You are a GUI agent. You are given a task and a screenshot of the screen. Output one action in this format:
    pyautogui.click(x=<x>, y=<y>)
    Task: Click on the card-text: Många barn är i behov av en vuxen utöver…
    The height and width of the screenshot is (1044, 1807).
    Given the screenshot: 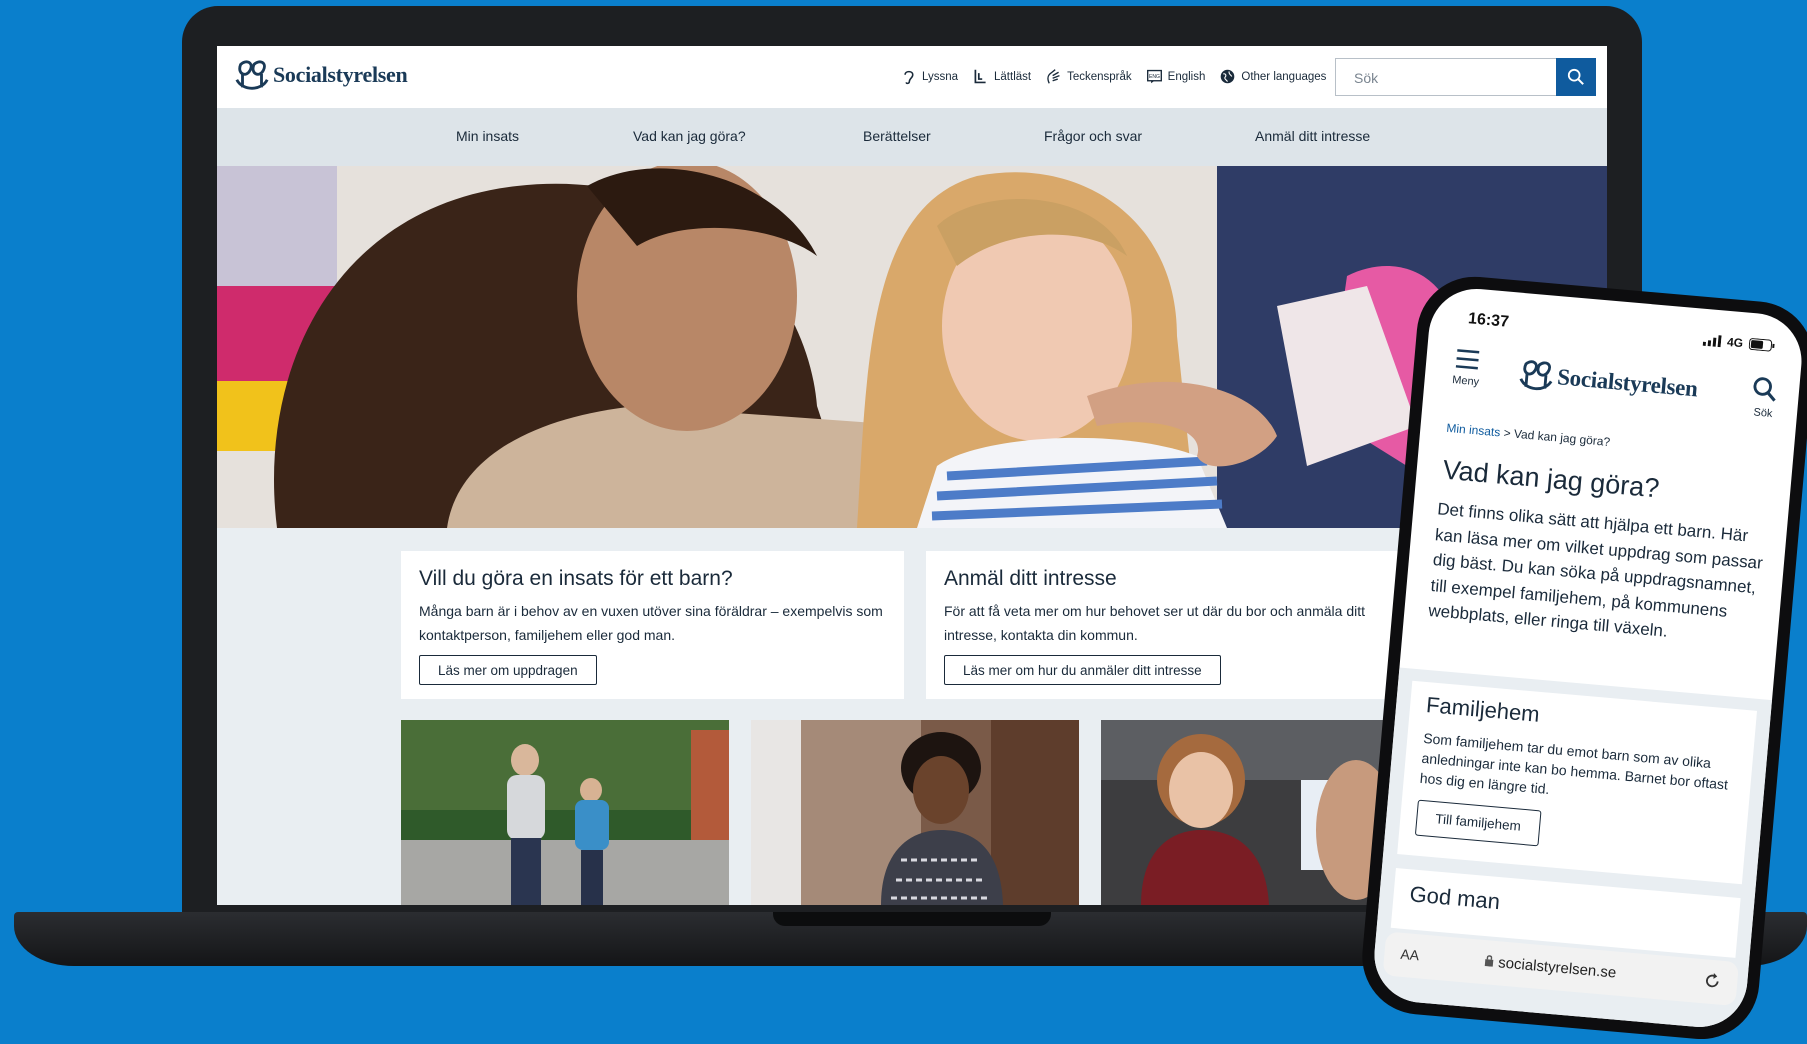 What is the action you would take?
    pyautogui.click(x=651, y=623)
    